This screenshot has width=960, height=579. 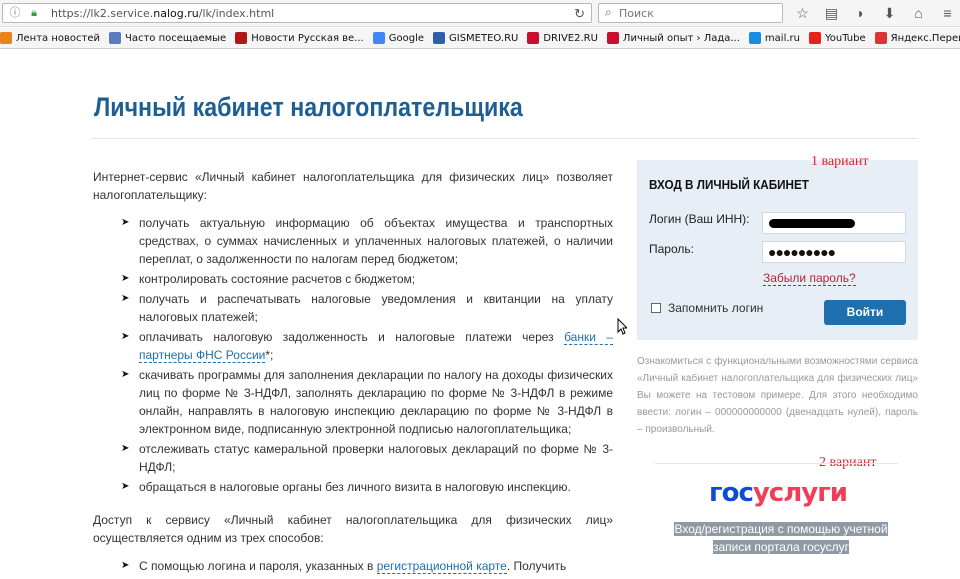 I want to click on bookmark-item: Лента новостей, so click(x=50, y=38).